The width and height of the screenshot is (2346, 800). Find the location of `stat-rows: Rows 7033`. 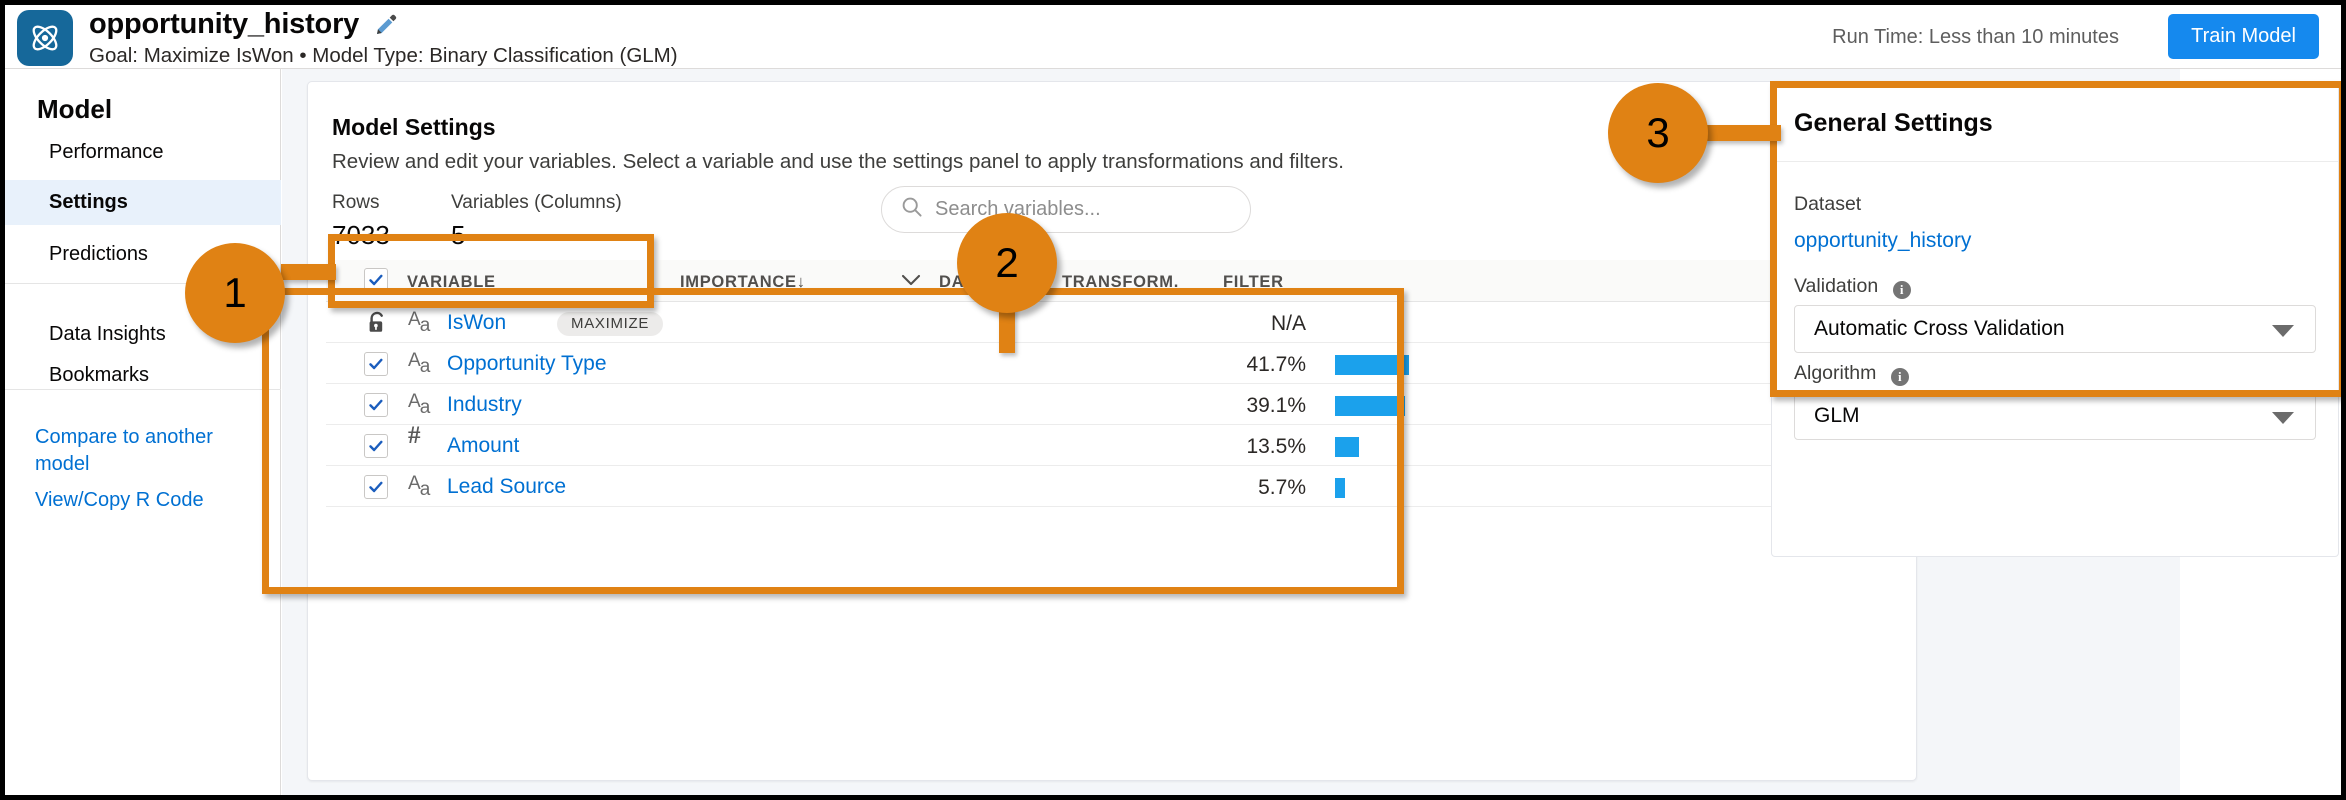

stat-rows: Rows 7033 is located at coordinates (361, 221).